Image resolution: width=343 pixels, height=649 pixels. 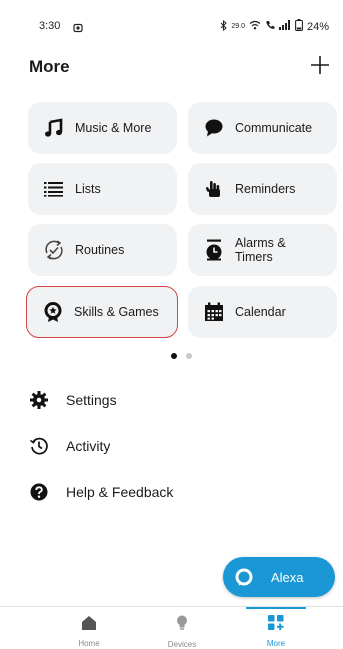 I want to click on battery-icon, so click(x=299, y=26).